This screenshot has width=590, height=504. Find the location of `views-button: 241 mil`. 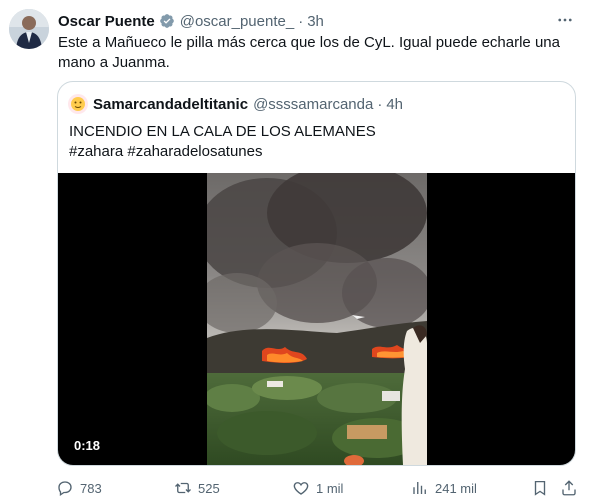

views-button: 241 mil is located at coordinates (444, 488).